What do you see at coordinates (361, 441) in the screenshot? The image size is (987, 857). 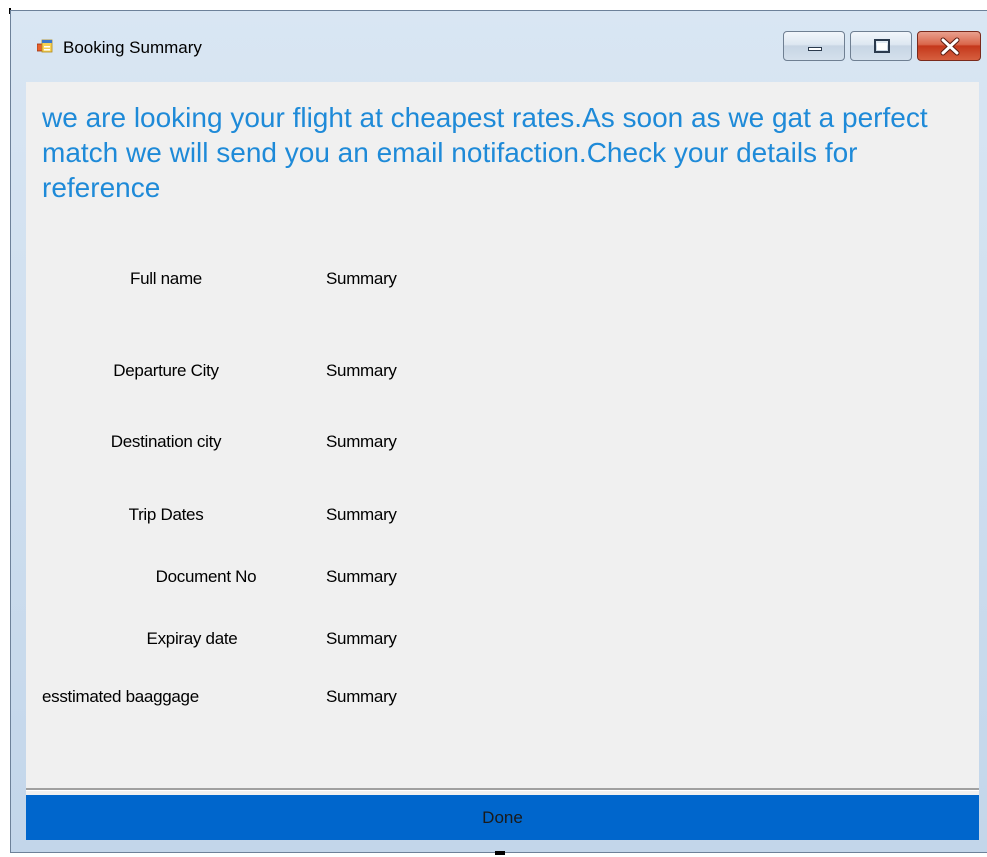 I see `destination-city-value: Summary` at bounding box center [361, 441].